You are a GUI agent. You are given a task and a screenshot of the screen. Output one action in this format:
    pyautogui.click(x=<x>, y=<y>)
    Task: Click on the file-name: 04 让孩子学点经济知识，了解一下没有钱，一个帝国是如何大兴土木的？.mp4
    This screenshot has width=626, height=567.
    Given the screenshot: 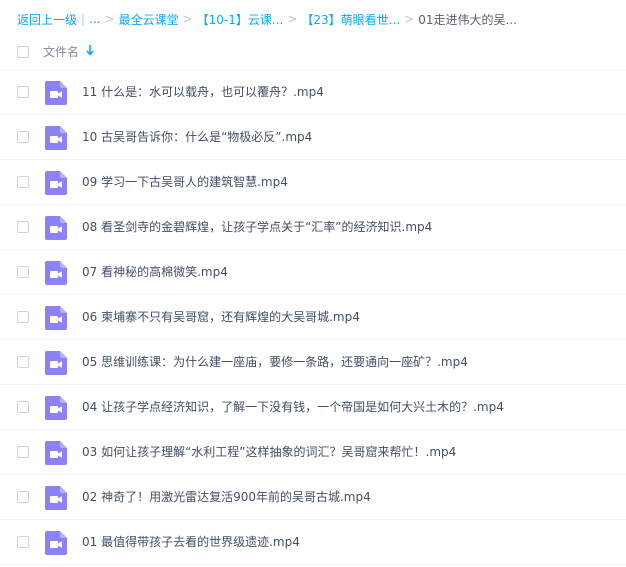 What is the action you would take?
    pyautogui.click(x=293, y=406)
    